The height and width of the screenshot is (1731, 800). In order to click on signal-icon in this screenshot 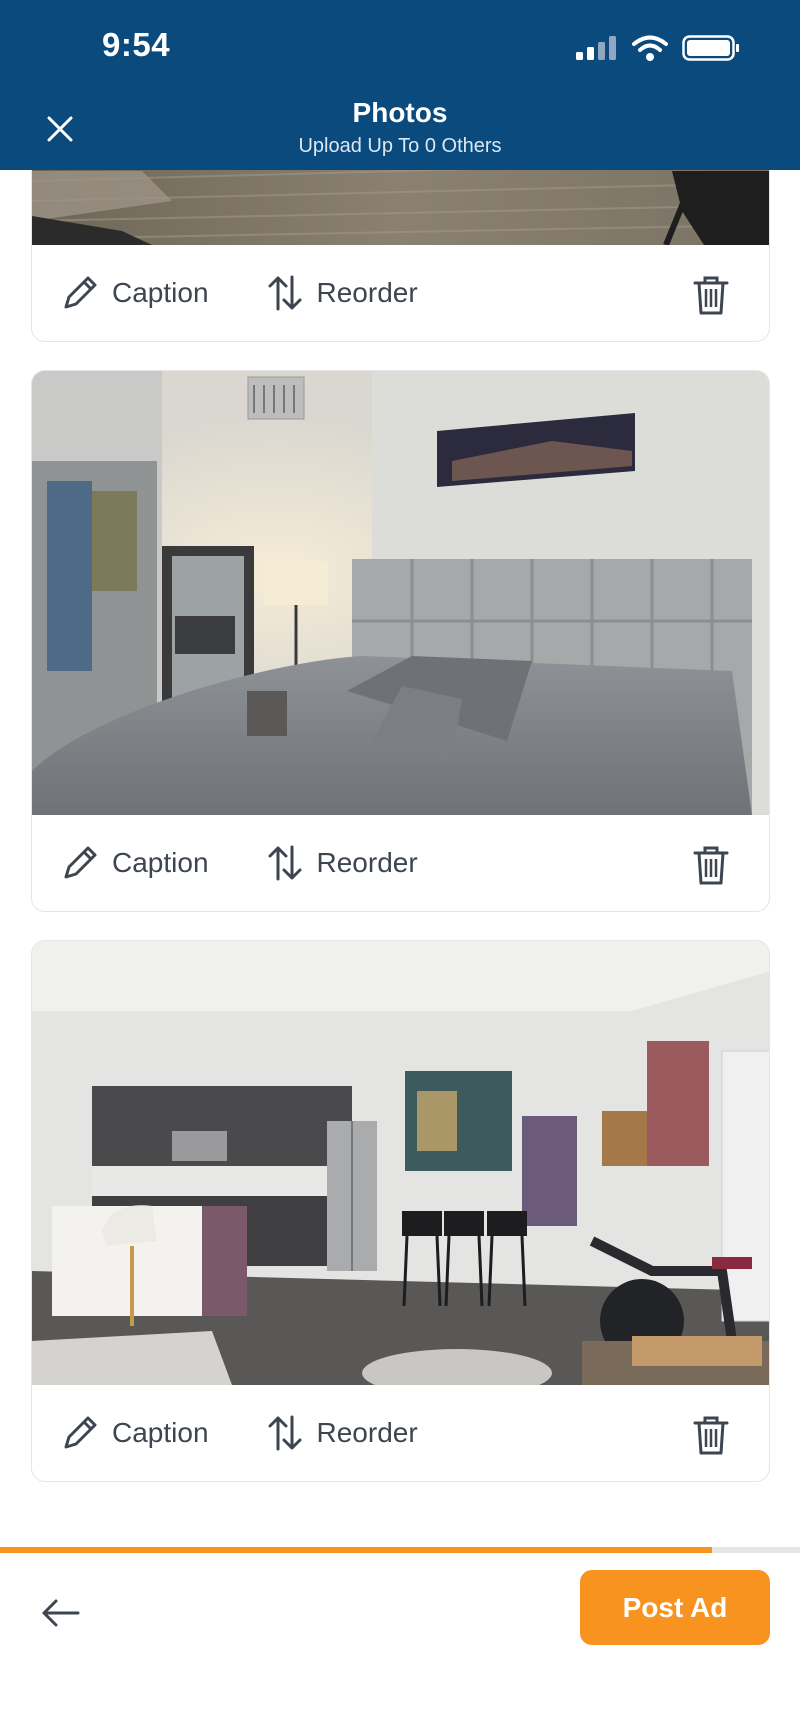, I will do `click(596, 48)`.